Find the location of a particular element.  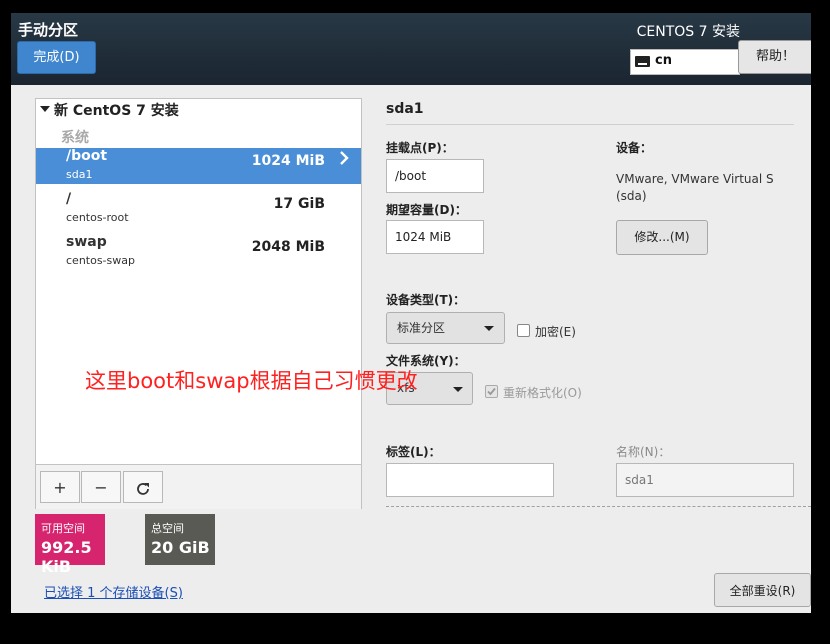

available-space-value: 992.5 KiB is located at coordinates (66, 557).